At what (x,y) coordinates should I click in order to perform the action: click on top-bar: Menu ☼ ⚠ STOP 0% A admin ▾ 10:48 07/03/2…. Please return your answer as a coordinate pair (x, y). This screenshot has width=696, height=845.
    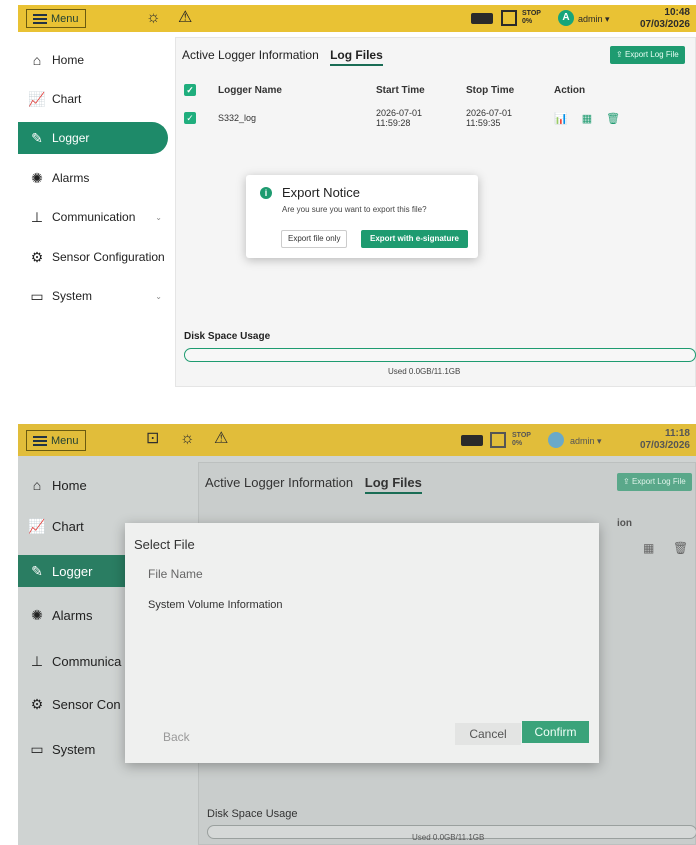
    Looking at the image, I should click on (357, 18).